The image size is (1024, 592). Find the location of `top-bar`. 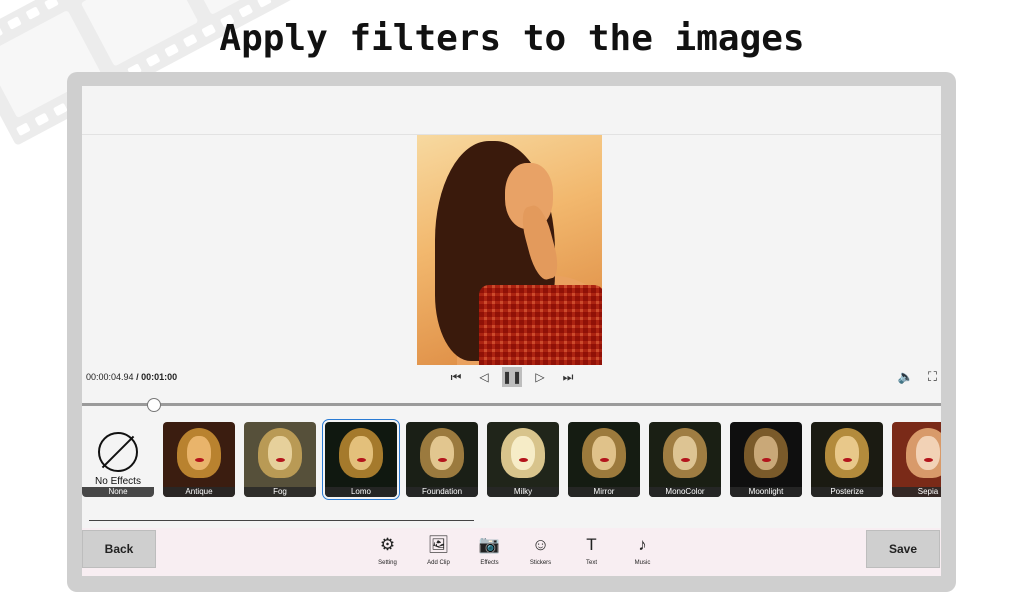

top-bar is located at coordinates (511, 110).